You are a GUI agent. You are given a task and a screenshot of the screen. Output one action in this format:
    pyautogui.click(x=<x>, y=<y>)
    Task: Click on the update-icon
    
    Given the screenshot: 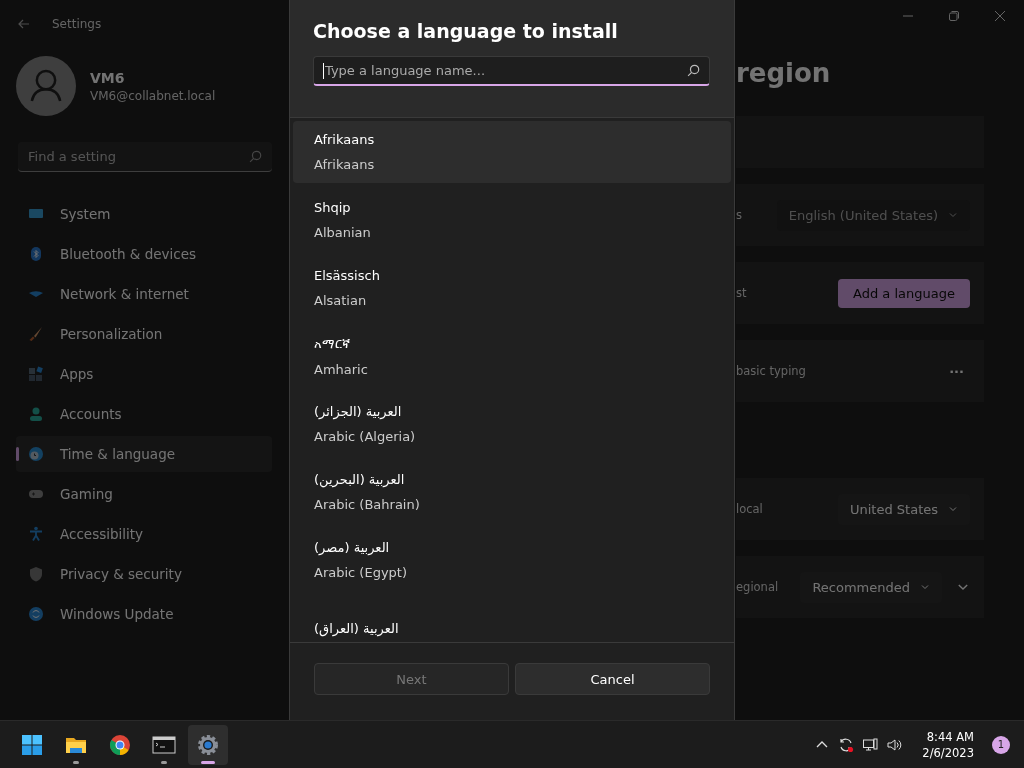 What is the action you would take?
    pyautogui.click(x=36, y=614)
    